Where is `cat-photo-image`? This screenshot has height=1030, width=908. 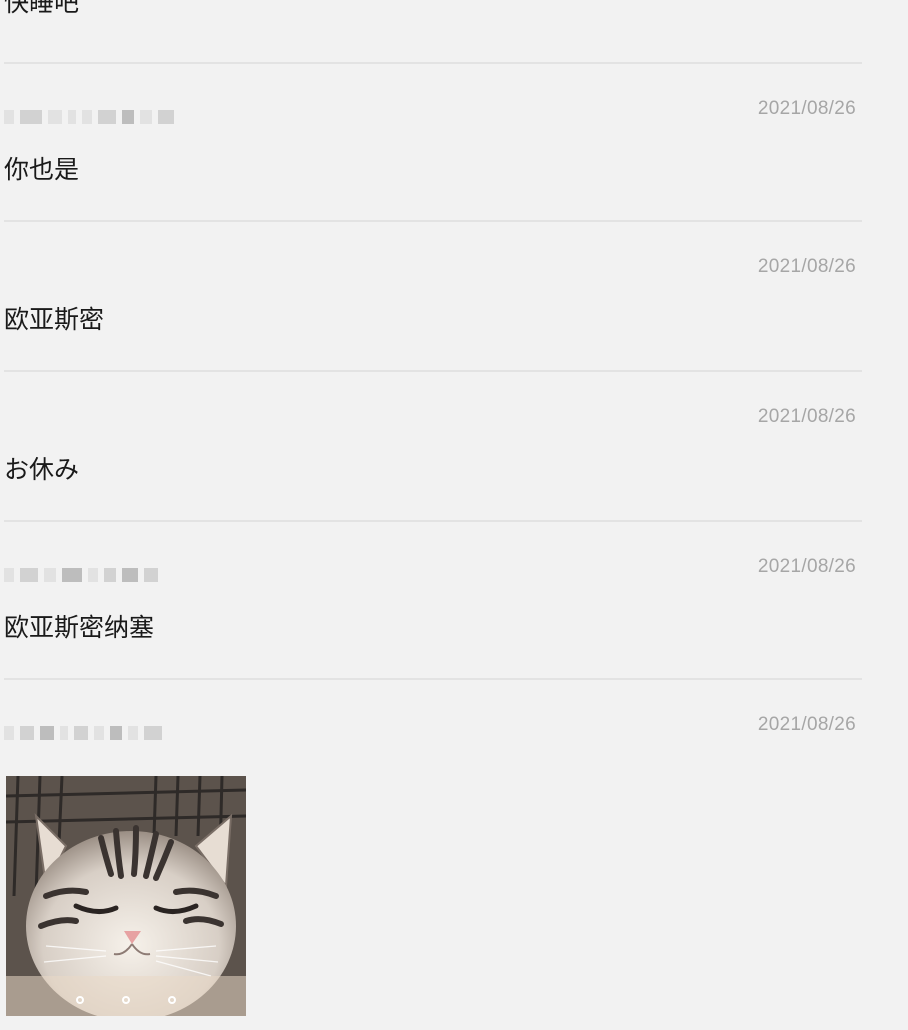
cat-photo-image is located at coordinates (126, 896).